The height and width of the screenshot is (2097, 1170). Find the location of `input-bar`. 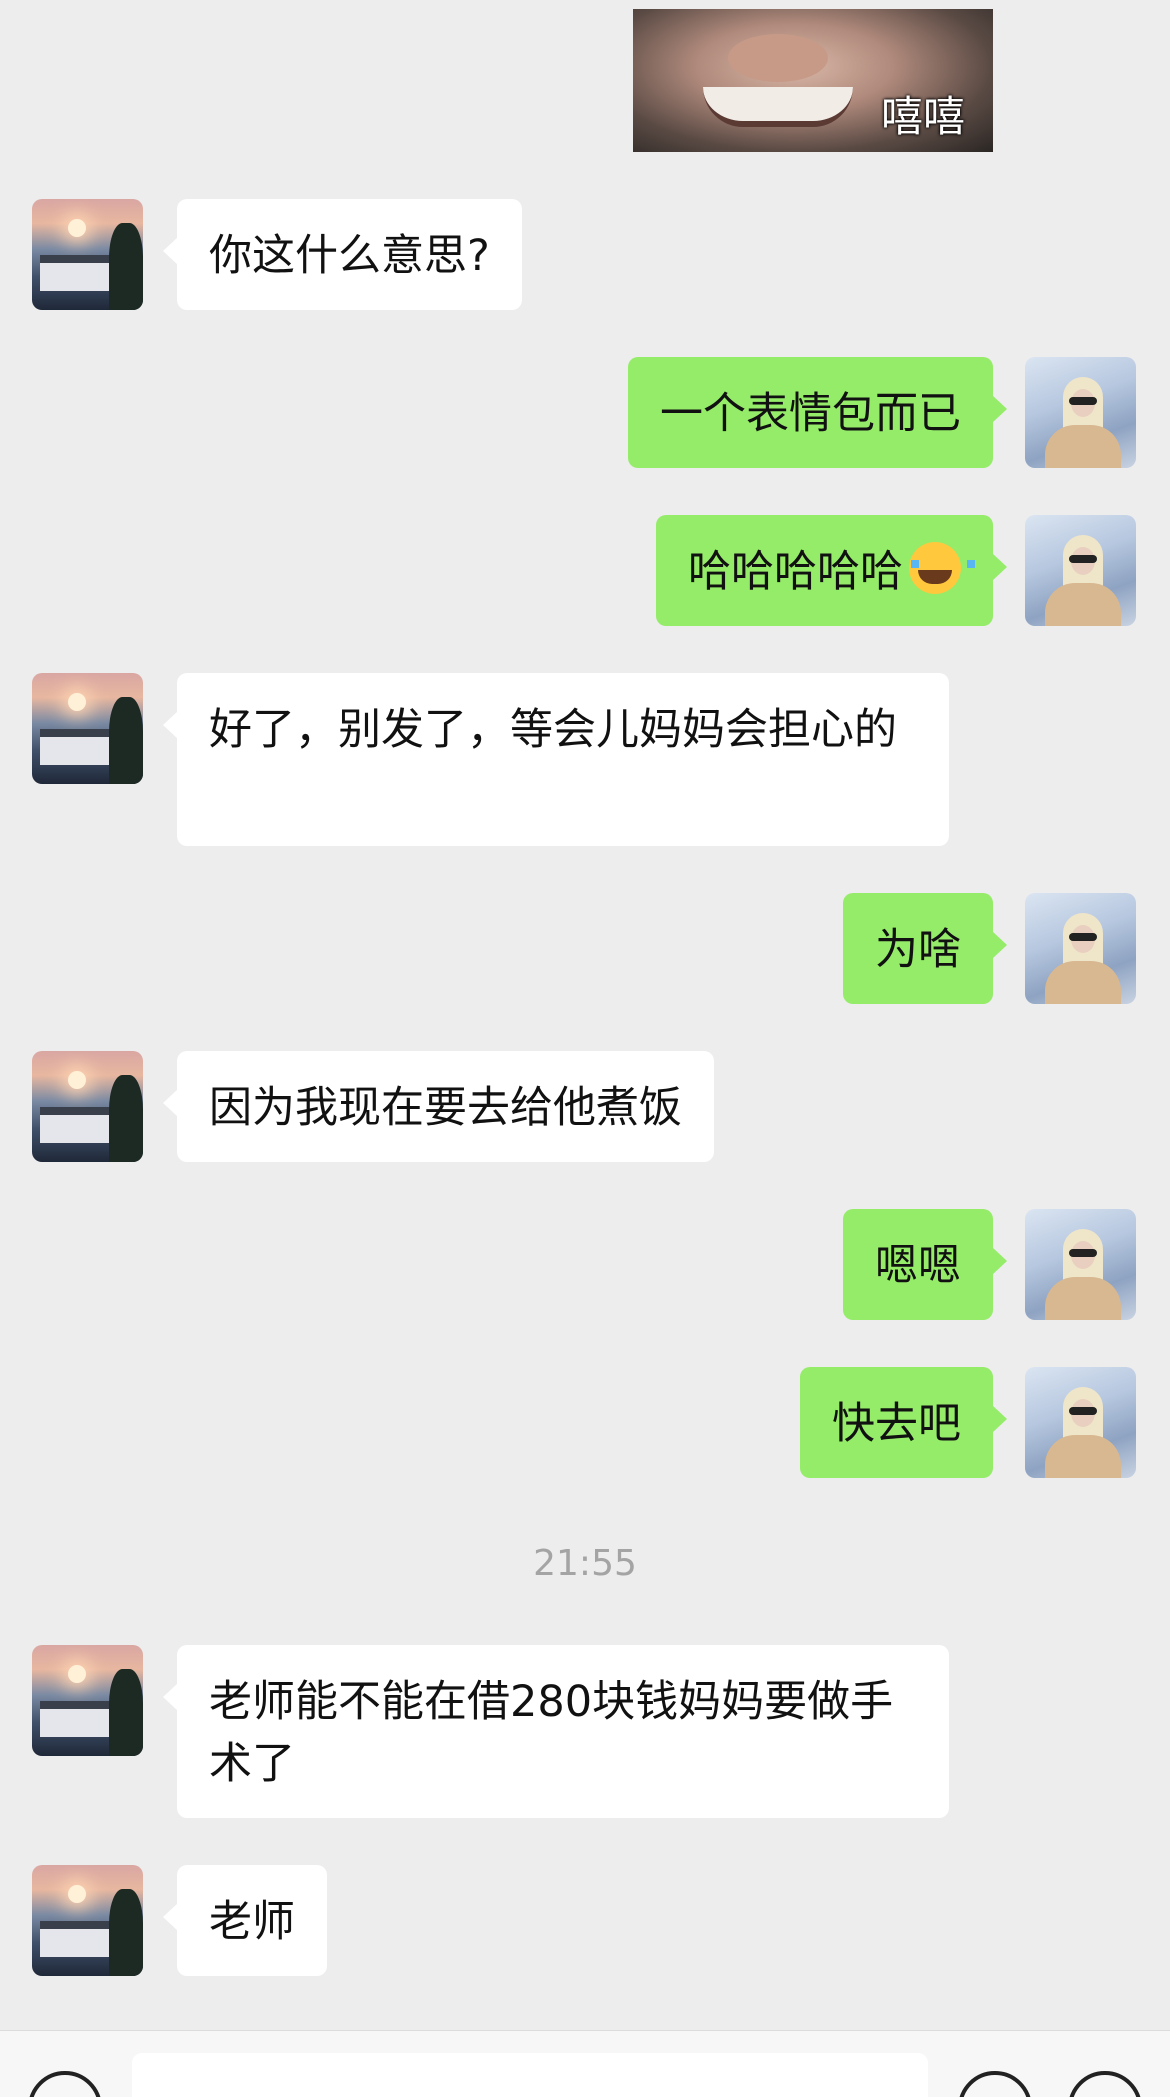

input-bar is located at coordinates (585, 2063).